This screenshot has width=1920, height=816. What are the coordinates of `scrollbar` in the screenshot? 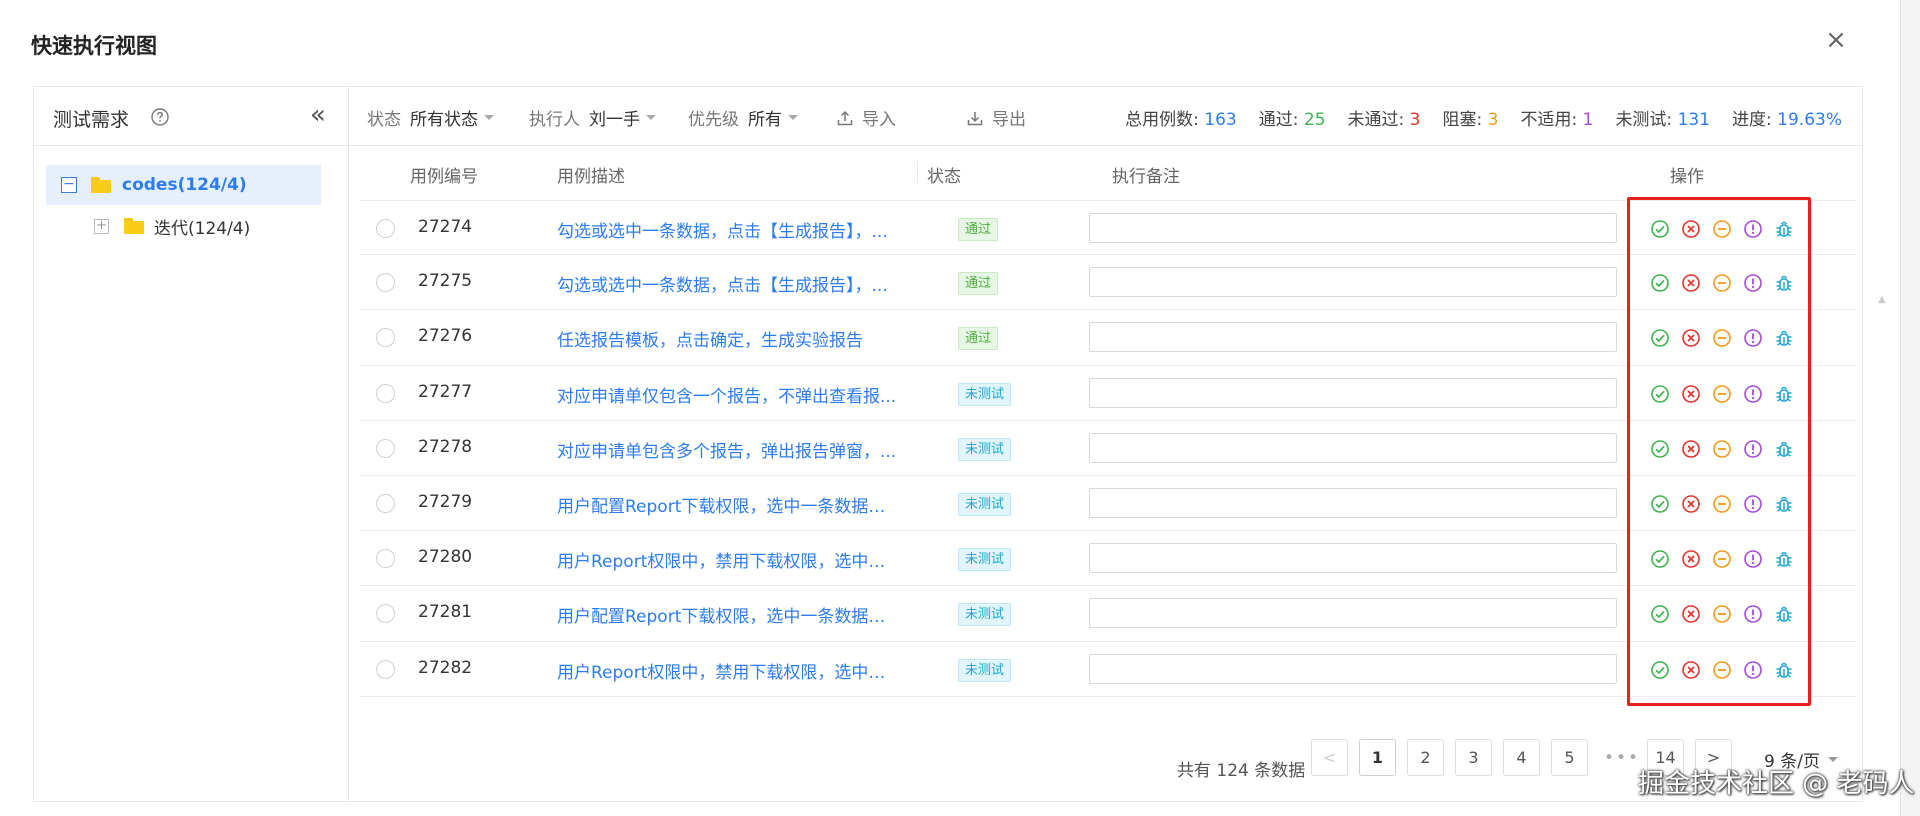 It's located at (1910, 408).